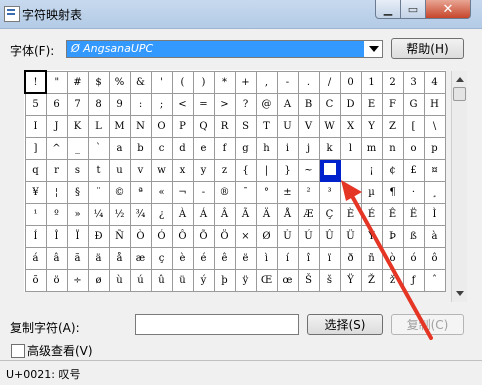 This screenshot has width=482, height=385. Describe the element at coordinates (119, 126) in the screenshot. I see `character-cell: M` at that location.